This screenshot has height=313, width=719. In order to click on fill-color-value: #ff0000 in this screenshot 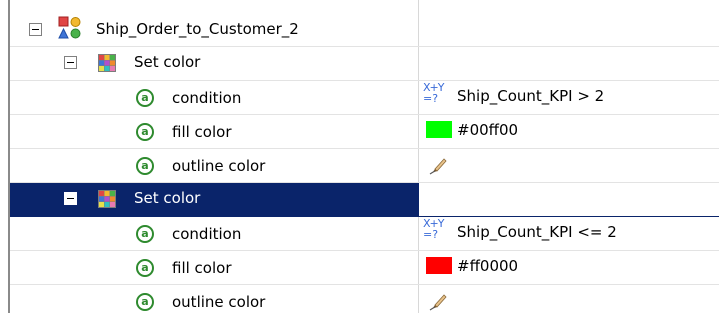, I will do `click(488, 266)`.